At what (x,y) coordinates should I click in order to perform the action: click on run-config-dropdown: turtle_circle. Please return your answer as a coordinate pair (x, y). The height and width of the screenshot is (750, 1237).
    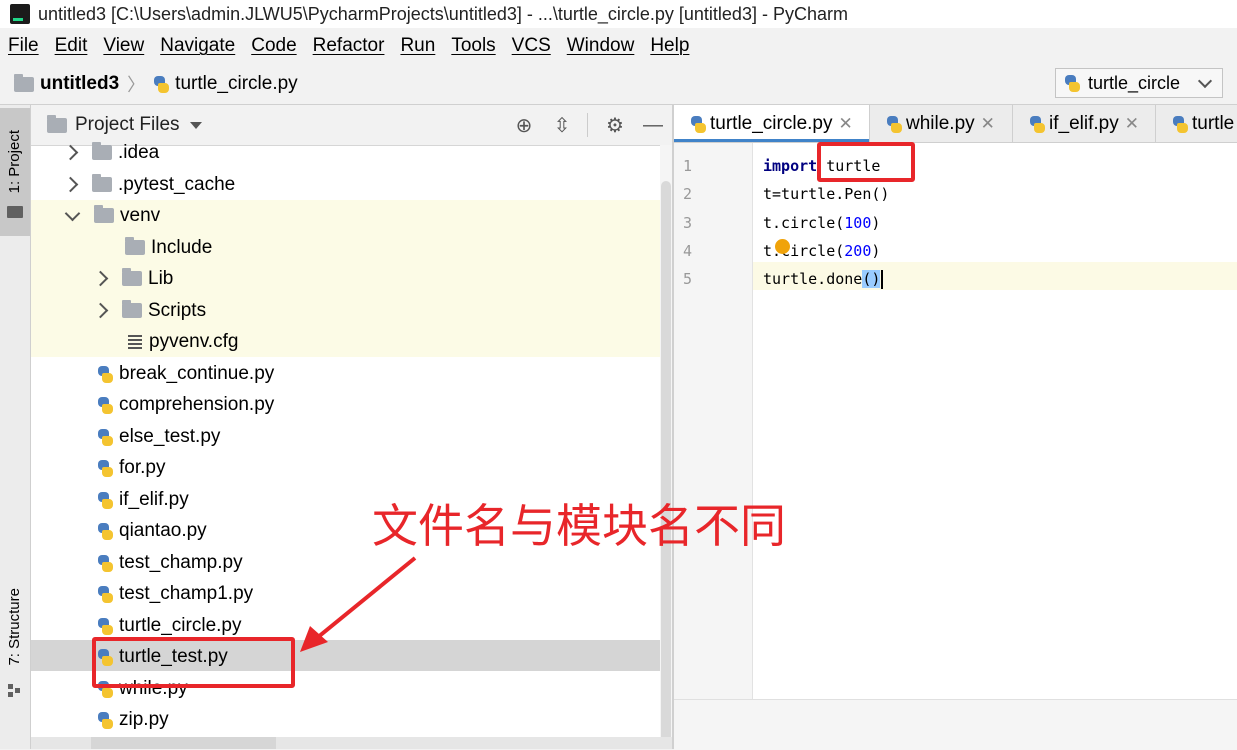
    Looking at the image, I should click on (1139, 83).